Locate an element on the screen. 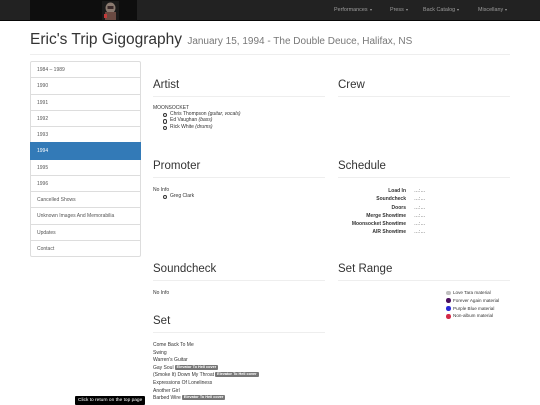 This screenshot has width=540, height=405. list-item: Warren's Guitar is located at coordinates (170, 360).